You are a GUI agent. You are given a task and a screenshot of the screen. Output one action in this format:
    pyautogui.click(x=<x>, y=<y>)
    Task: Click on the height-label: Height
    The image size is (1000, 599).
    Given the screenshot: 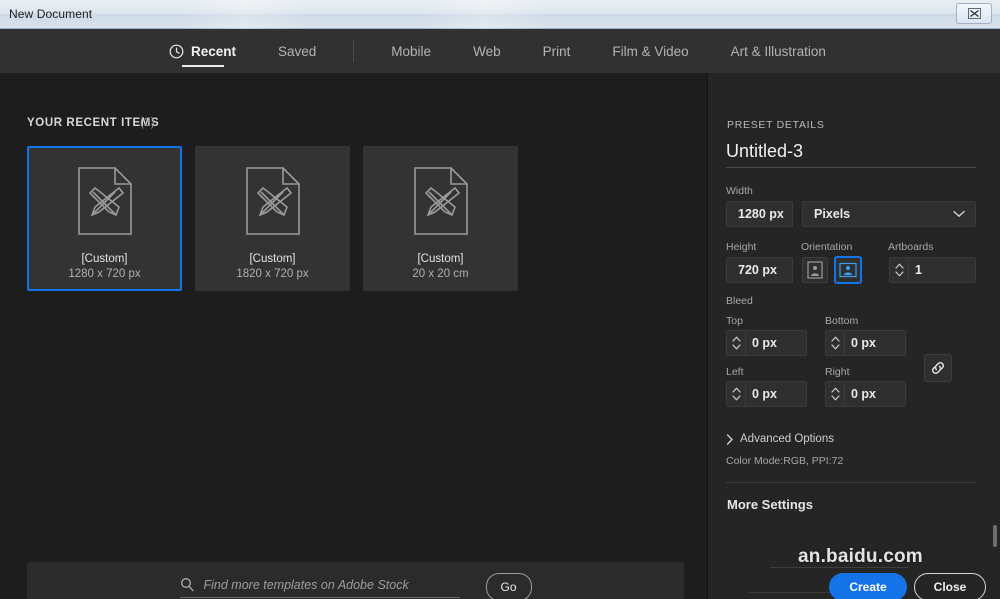 What is the action you would take?
    pyautogui.click(x=741, y=247)
    